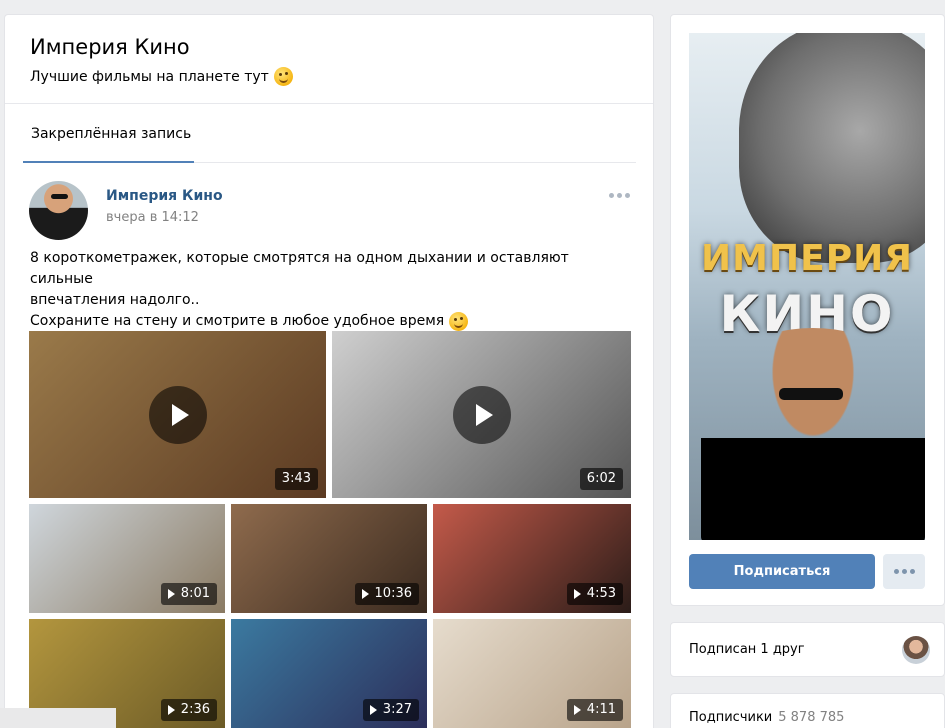  I want to click on bottom-left-overlay, so click(58, 718).